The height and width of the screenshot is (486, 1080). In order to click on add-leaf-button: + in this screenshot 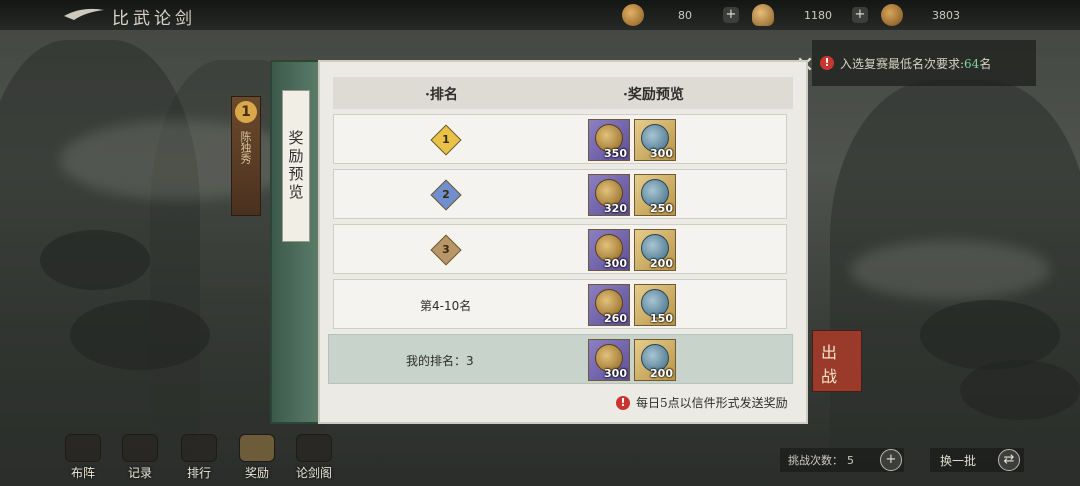, I will do `click(731, 15)`.